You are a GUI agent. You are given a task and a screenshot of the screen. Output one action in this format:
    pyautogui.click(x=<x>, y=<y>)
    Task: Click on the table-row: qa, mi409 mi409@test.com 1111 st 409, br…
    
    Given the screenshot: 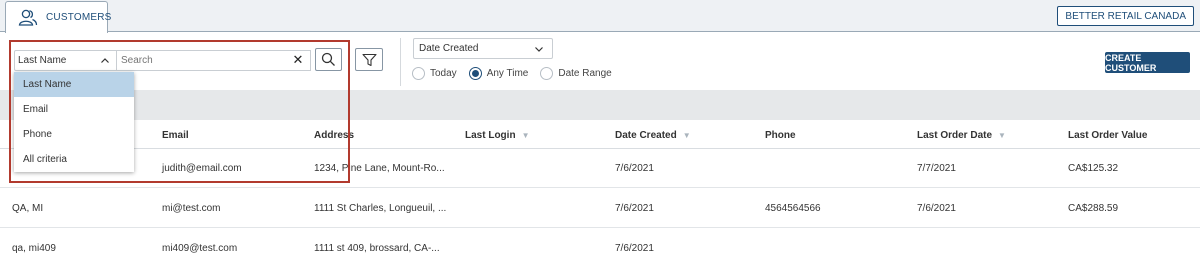 What is the action you would take?
    pyautogui.click(x=600, y=246)
    